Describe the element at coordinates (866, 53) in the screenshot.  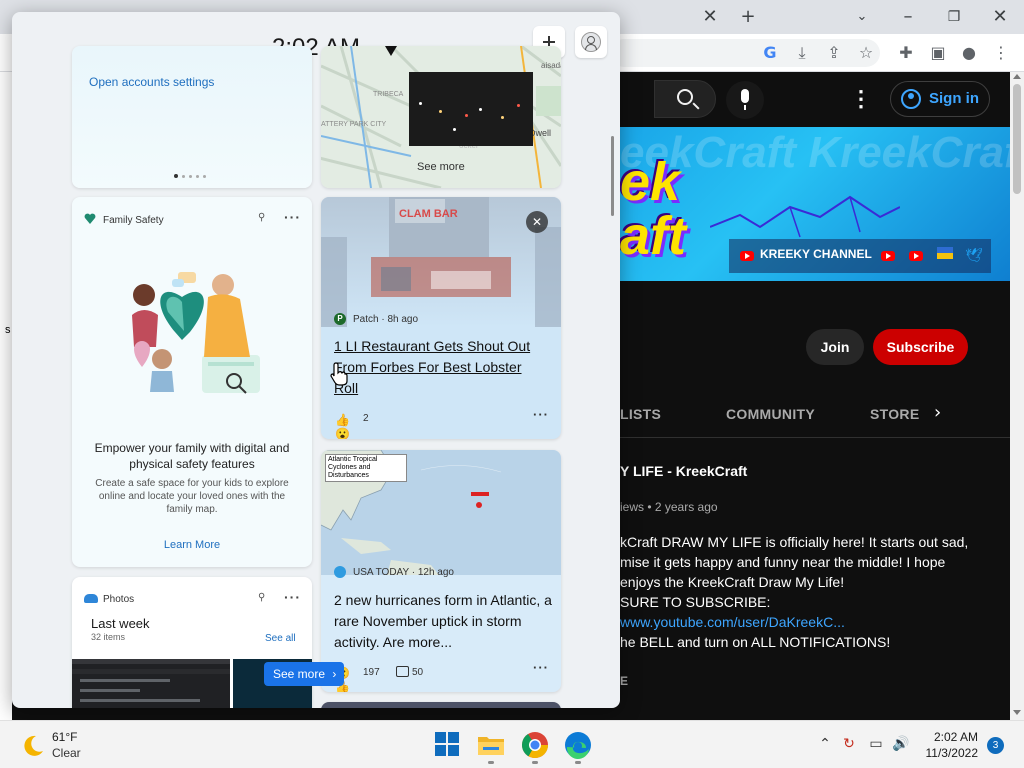
I see `bookmark-star-icon: ☆` at that location.